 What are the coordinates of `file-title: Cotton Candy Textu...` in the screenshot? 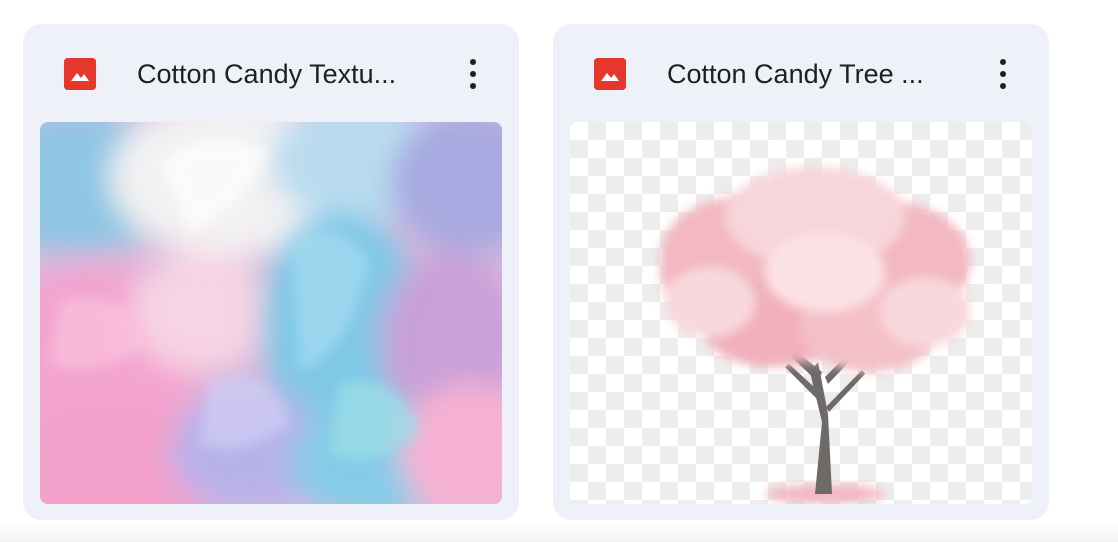 It's located at (267, 74).